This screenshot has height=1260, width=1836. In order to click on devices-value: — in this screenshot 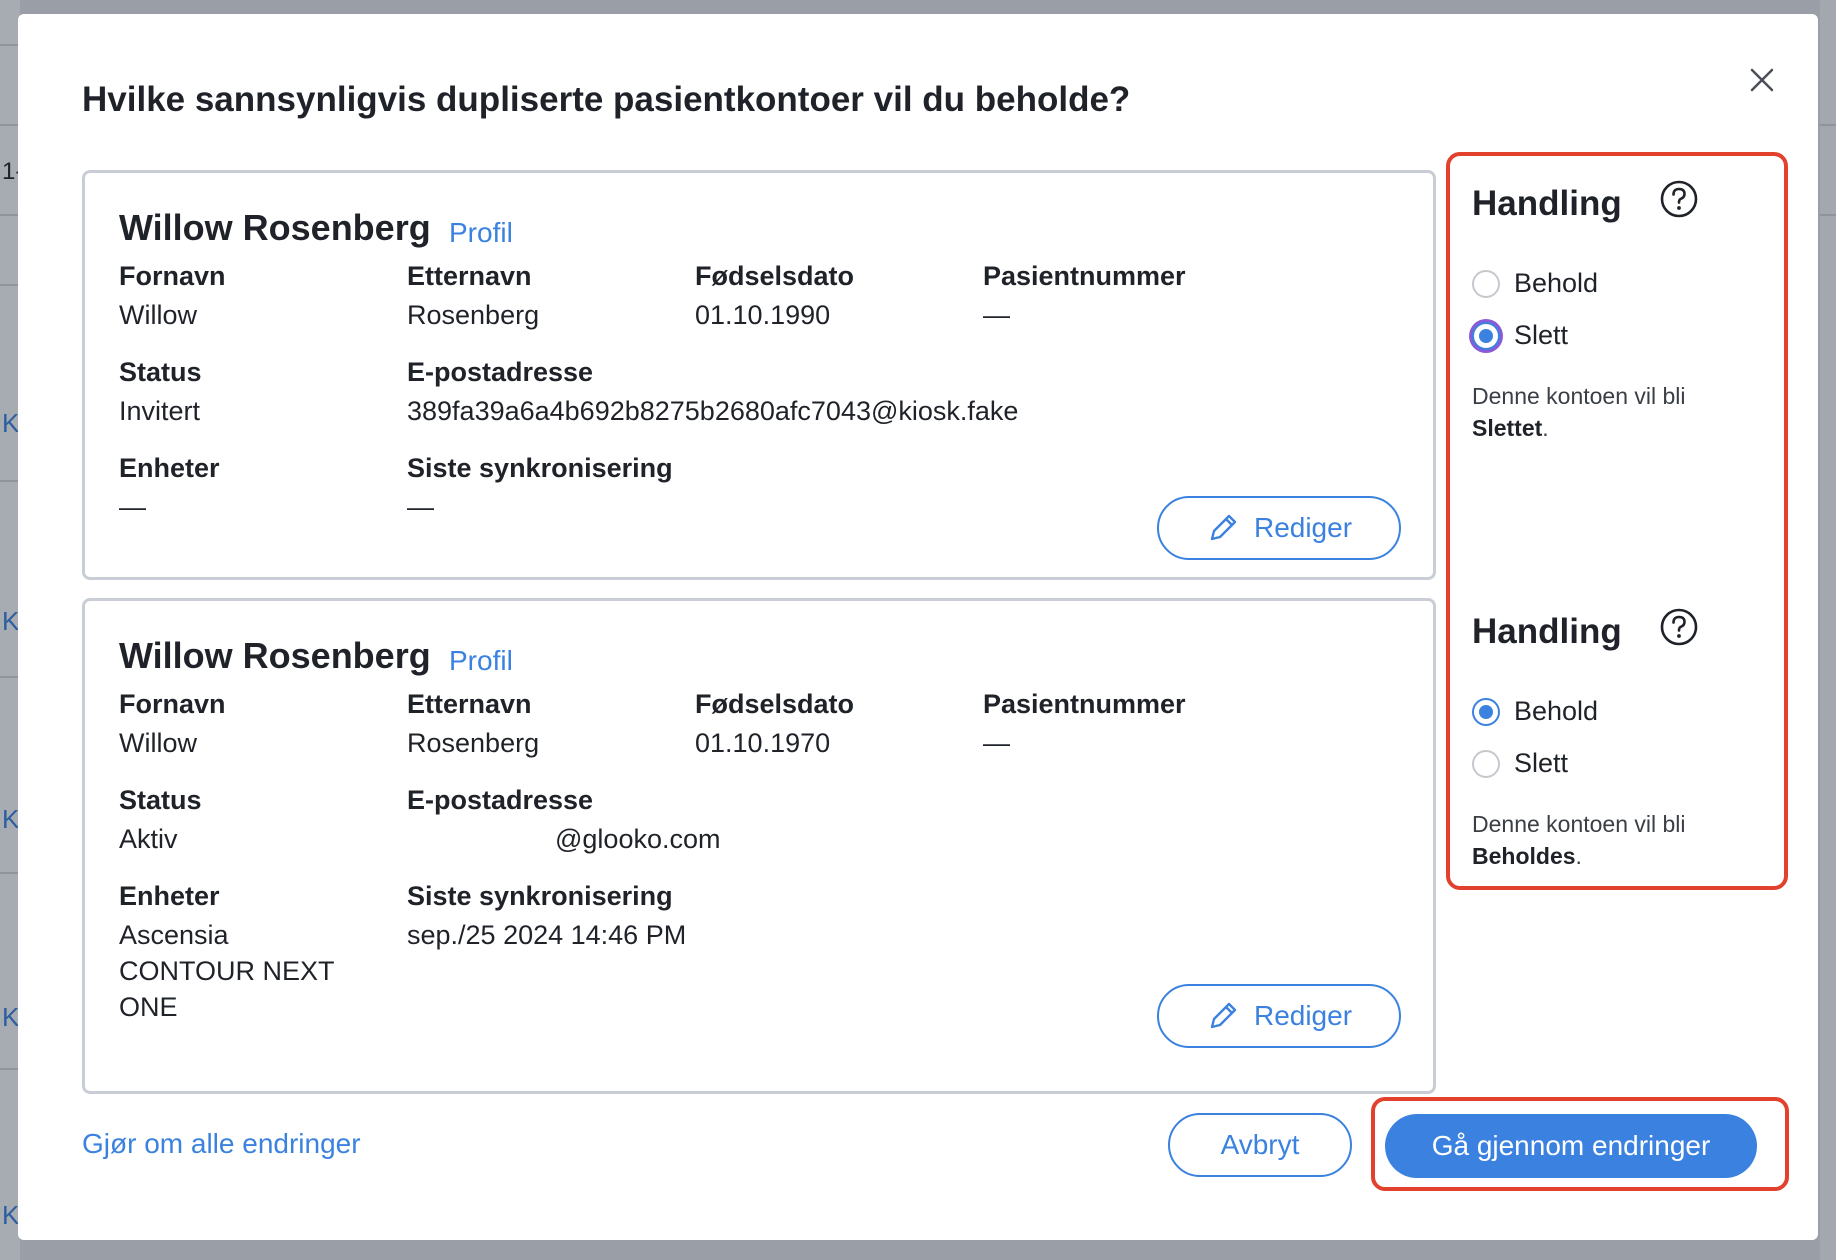, I will do `click(132, 507)`.